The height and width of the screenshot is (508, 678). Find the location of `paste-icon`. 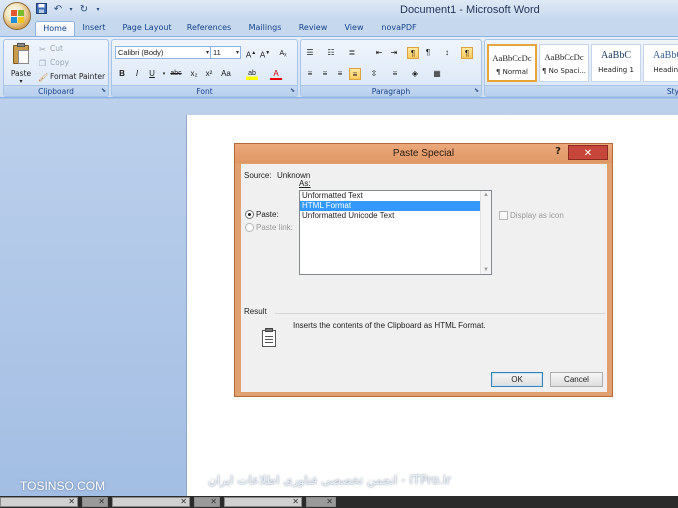

paste-icon is located at coordinates (21, 54).